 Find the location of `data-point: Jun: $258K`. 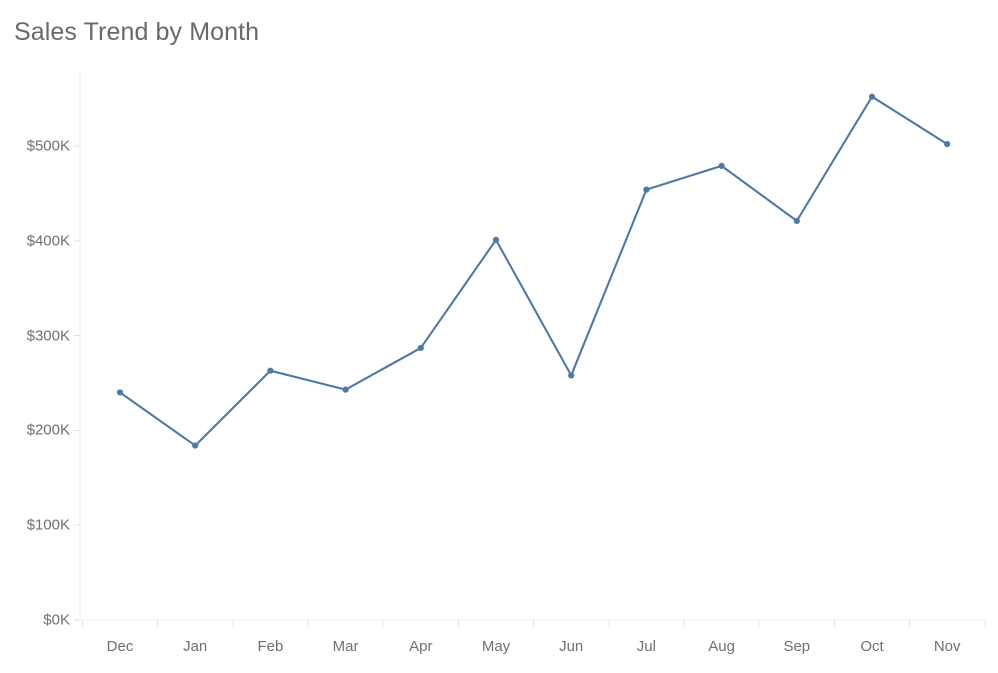

data-point: Jun: $258K is located at coordinates (571, 375).